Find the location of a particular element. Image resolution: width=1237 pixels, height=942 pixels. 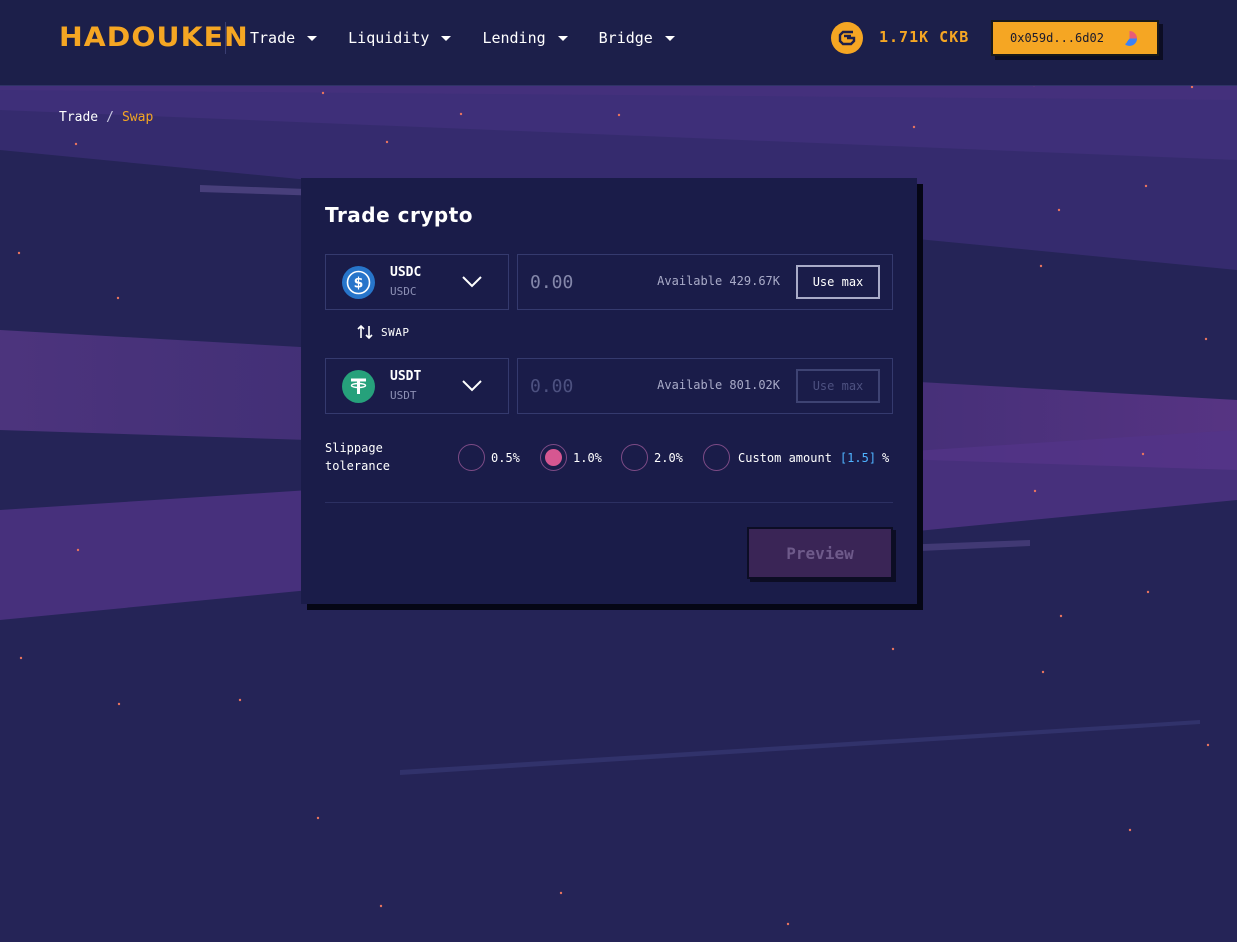

preview-button: Preview is located at coordinates (820, 553).